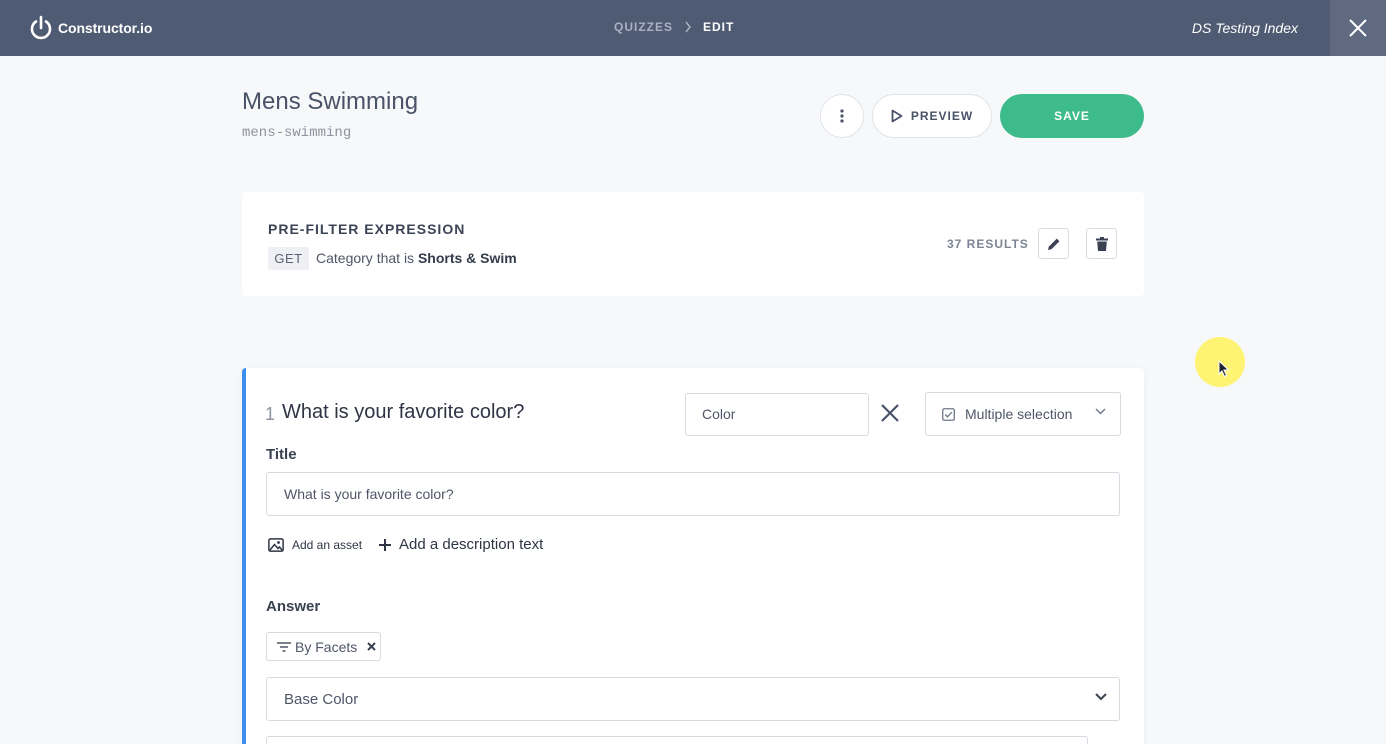 The image size is (1386, 744). I want to click on more-options-button, so click(842, 116).